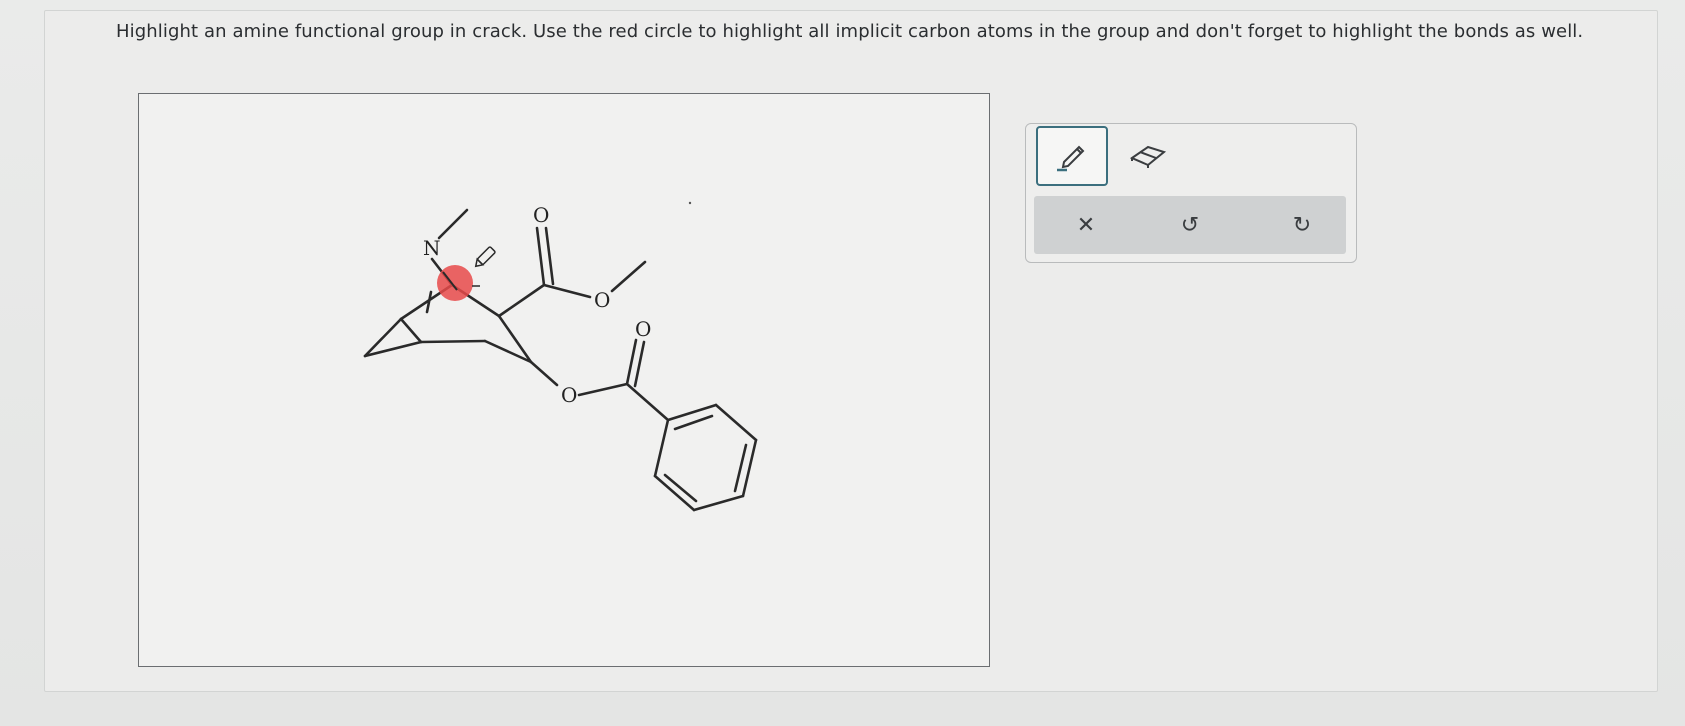 This screenshot has height=726, width=1685. I want to click on undo-icon: ↺, so click(1190, 225).